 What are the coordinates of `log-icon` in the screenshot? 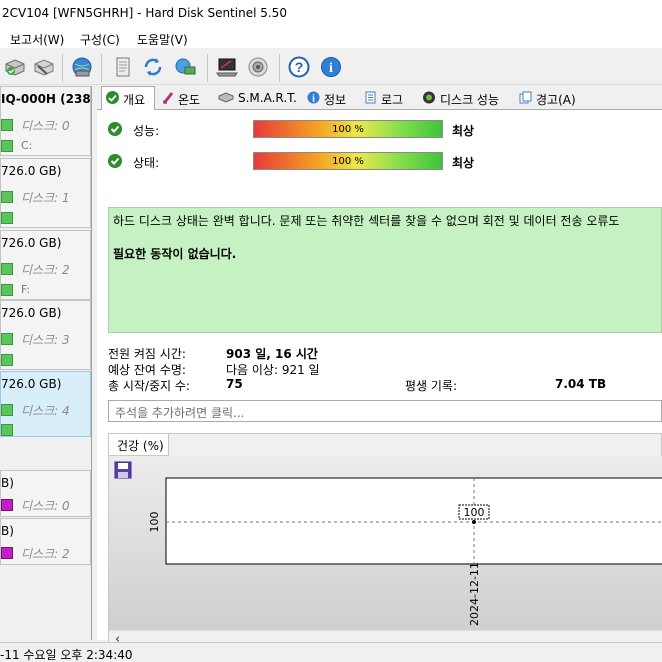 It's located at (370, 99).